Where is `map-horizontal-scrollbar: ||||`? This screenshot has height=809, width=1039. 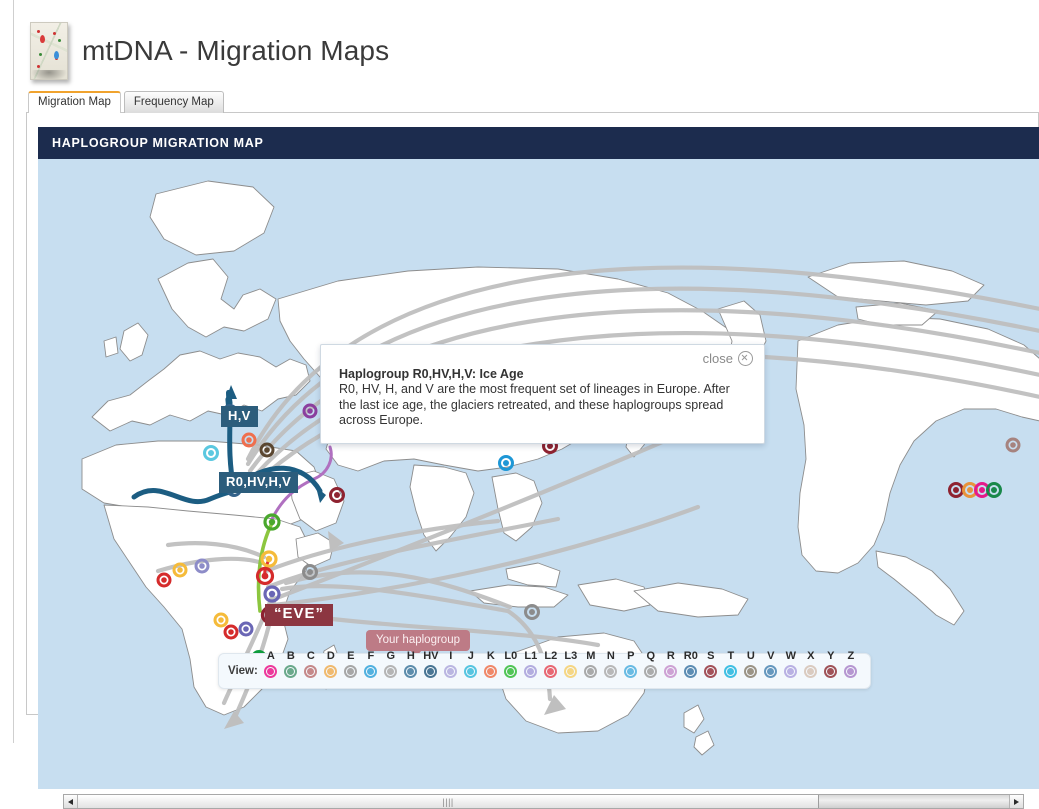
map-horizontal-scrollbar: |||| is located at coordinates (543, 801).